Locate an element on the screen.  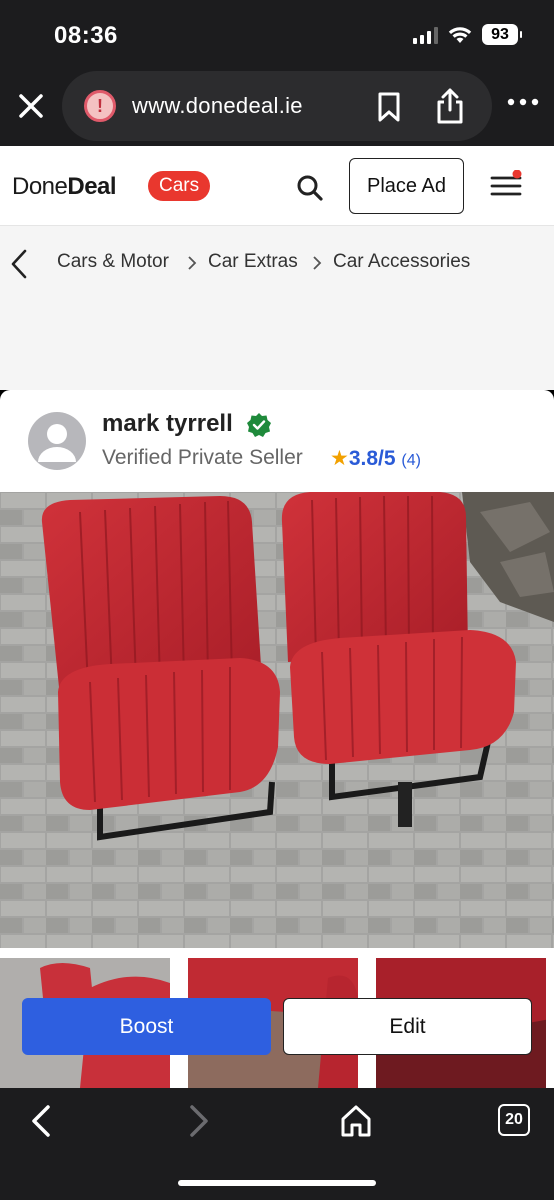
home-indicator is located at coordinates (277, 1183).